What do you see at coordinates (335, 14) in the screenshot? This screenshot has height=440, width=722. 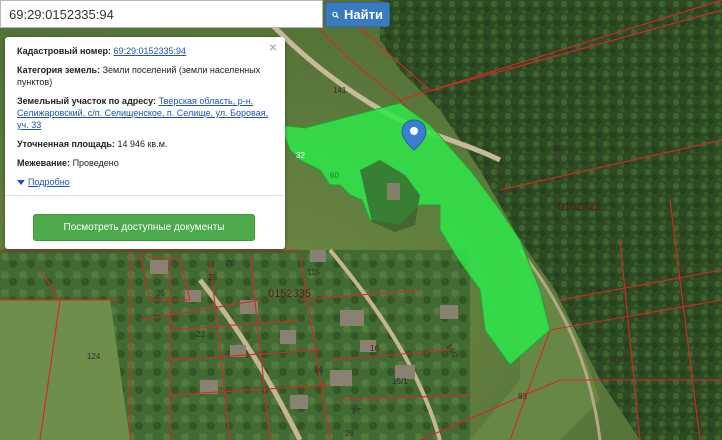 I see `search-icon` at bounding box center [335, 14].